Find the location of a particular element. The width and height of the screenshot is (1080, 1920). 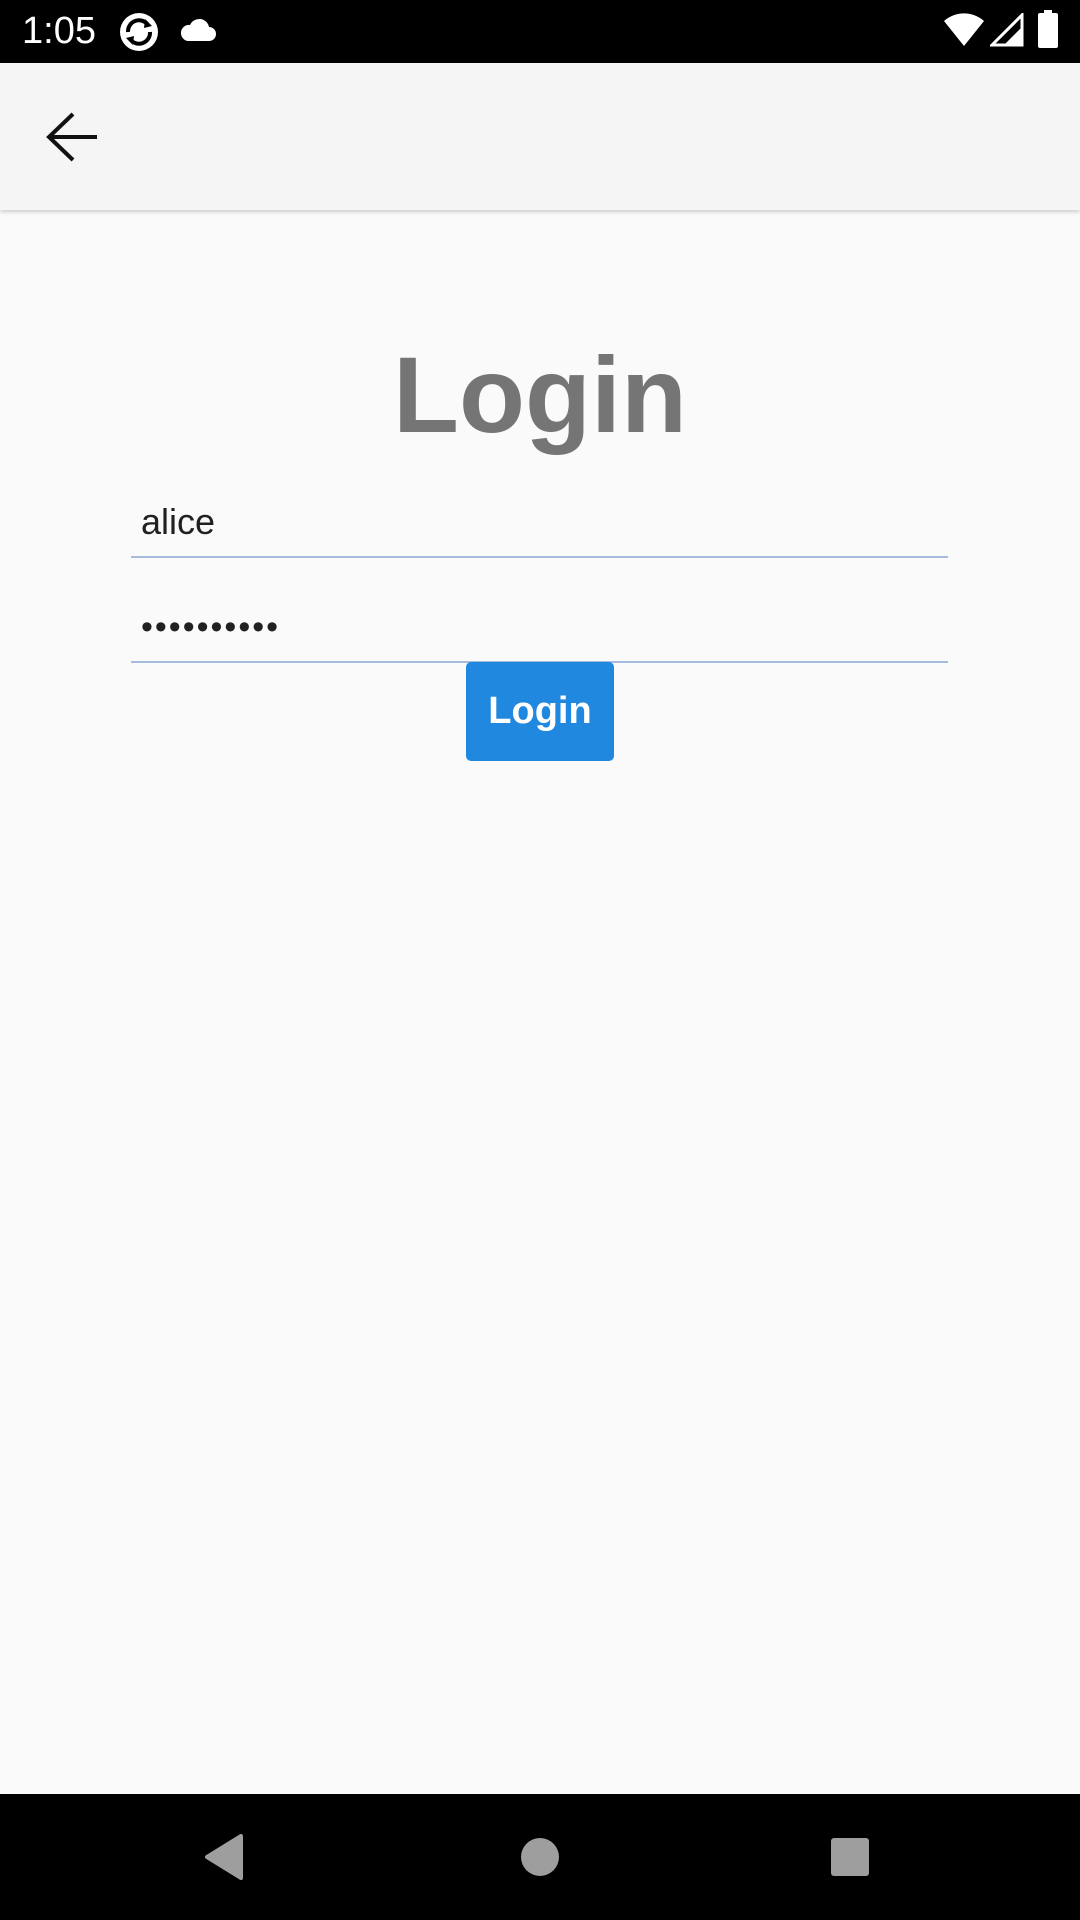

wifi-icon is located at coordinates (964, 29).